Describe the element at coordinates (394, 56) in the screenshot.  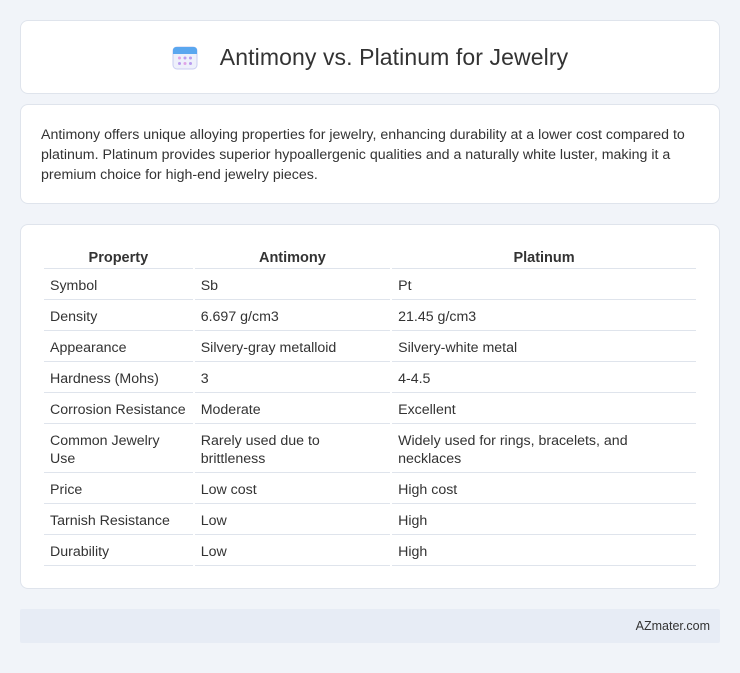
I see `page-title: Antimony vs. Platinum for Jewelry` at that location.